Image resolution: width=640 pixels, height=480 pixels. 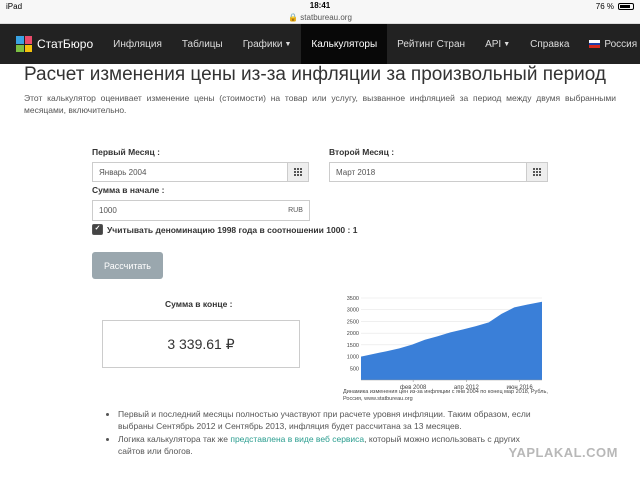 What do you see at coordinates (428, 172) in the screenshot?
I see `second-month-input: Март 2018` at bounding box center [428, 172].